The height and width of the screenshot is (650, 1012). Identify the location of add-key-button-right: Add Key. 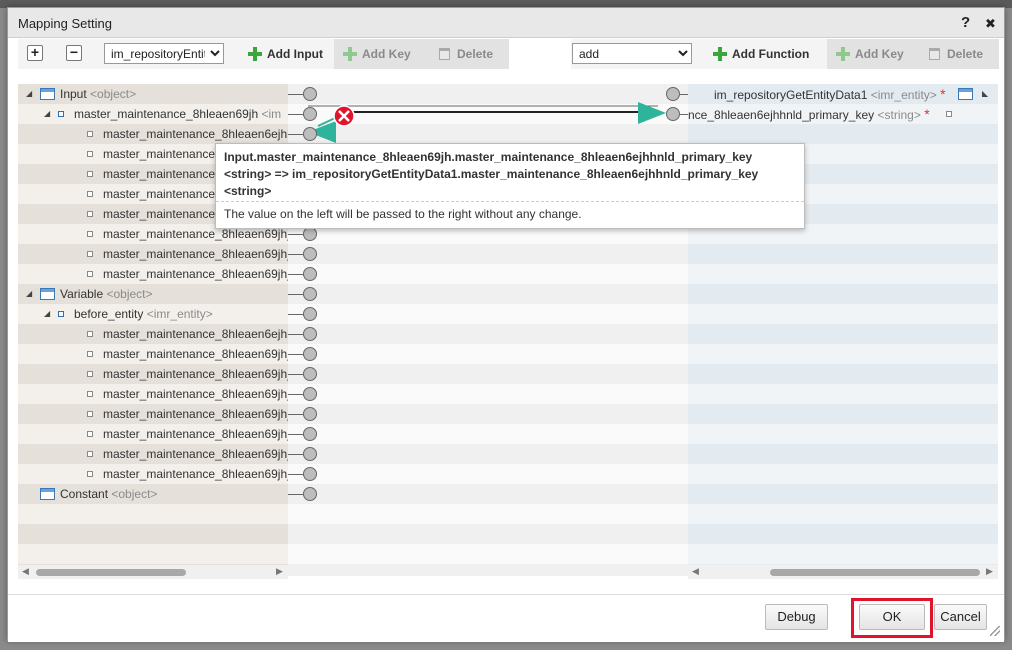
(873, 54).